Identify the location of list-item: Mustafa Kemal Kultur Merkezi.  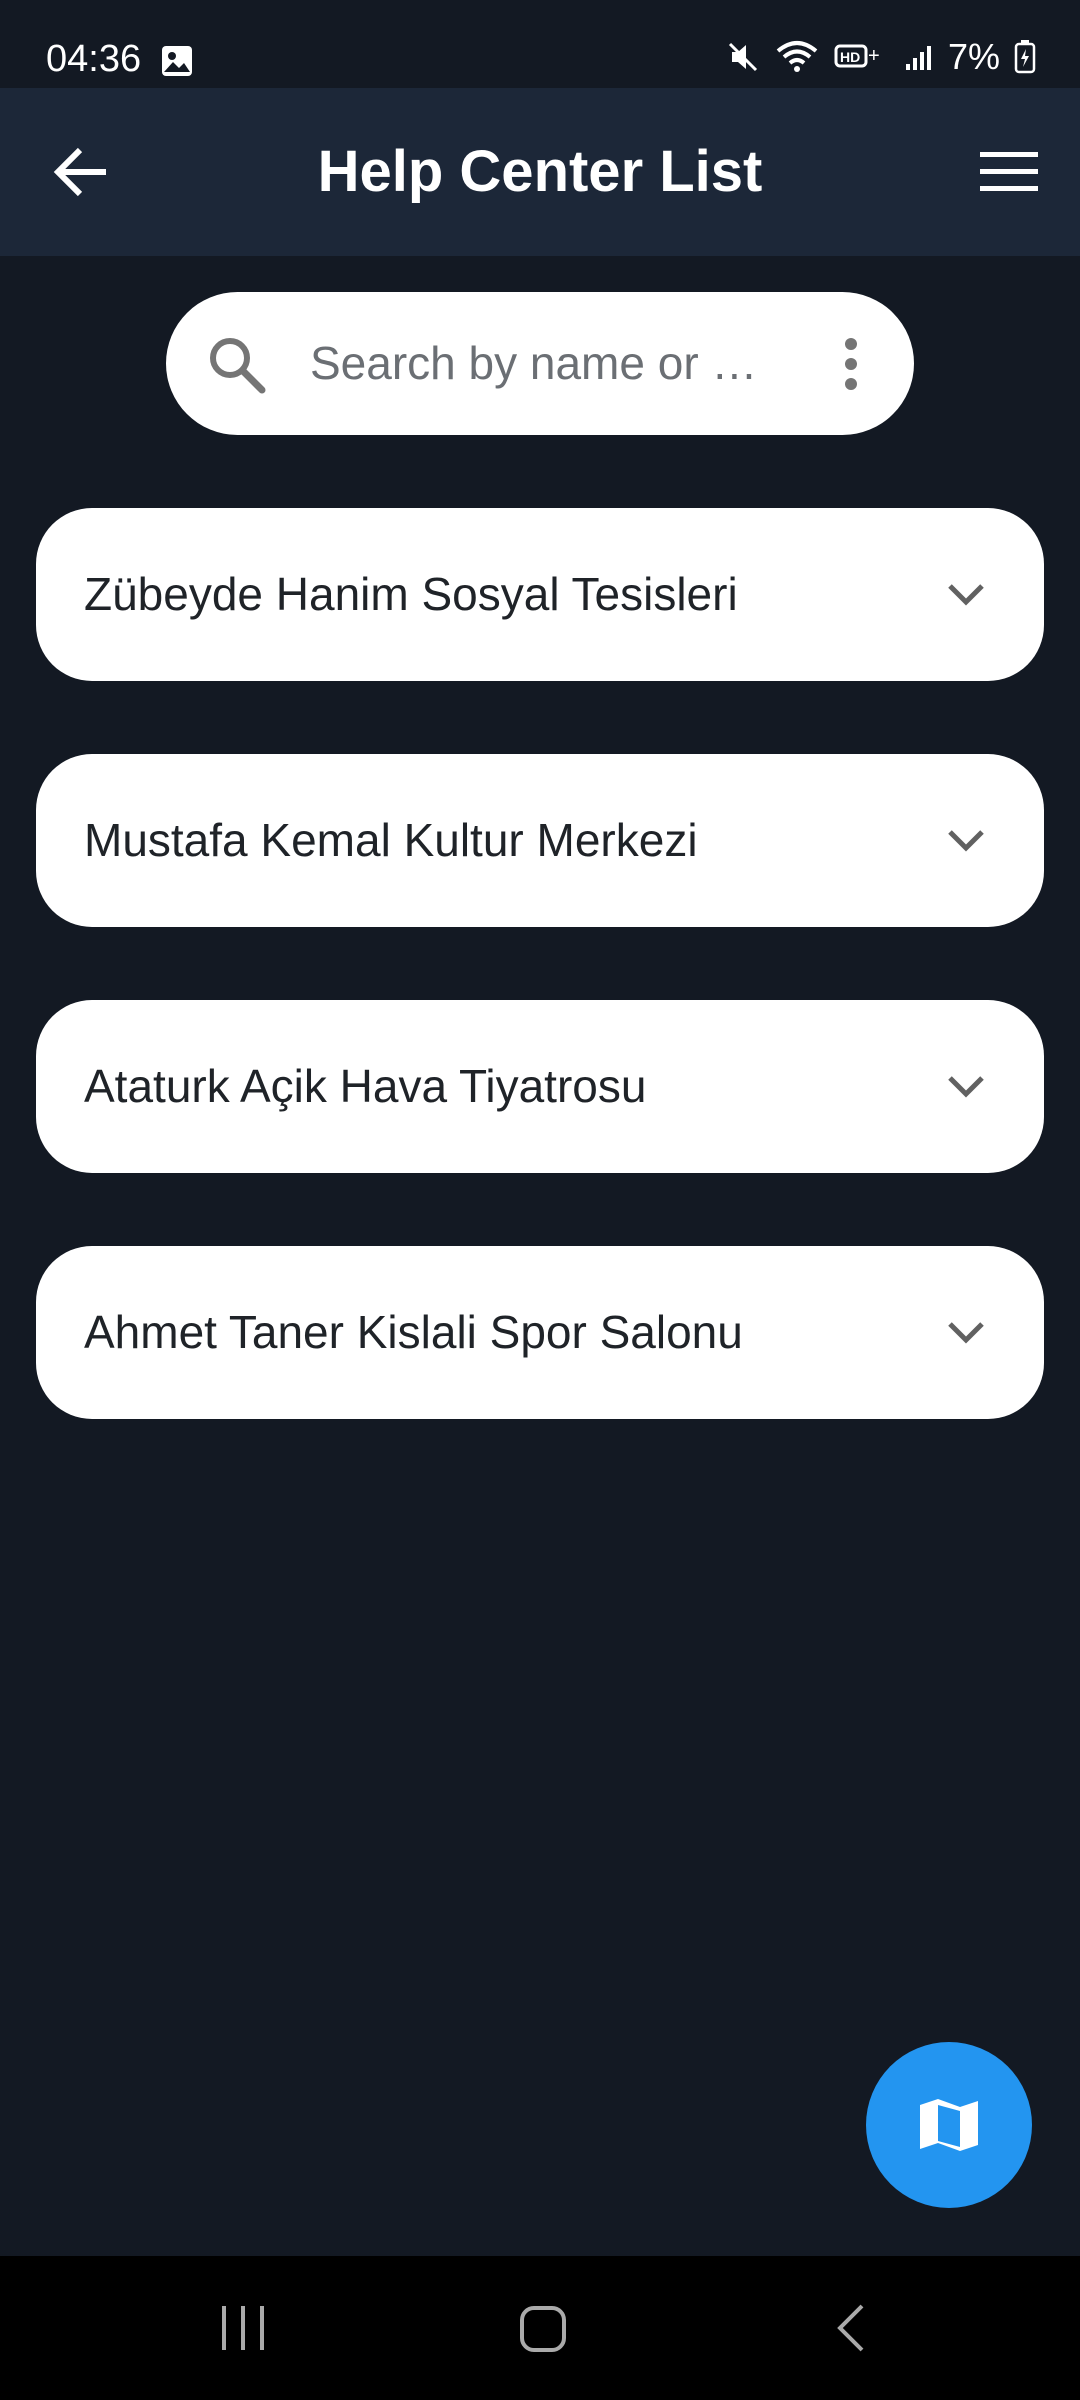
(540, 840).